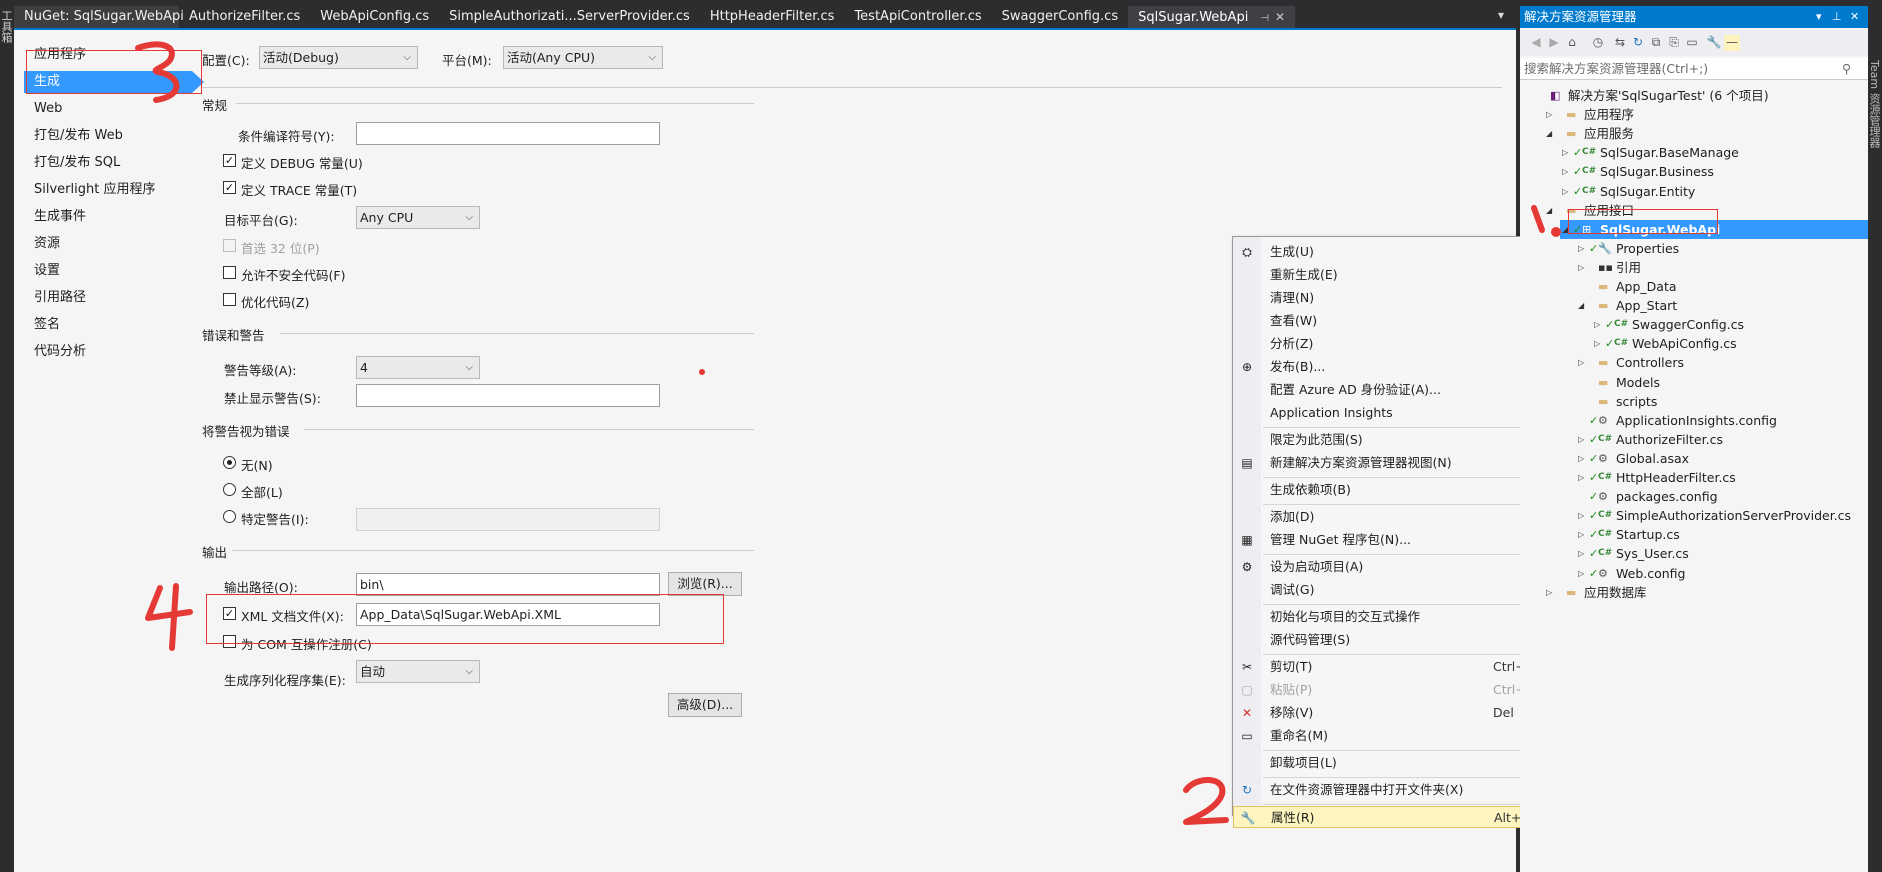 Image resolution: width=1882 pixels, height=872 pixels. Describe the element at coordinates (1694, 171) in the screenshot. I see `tree-item-4: ▷ ✓ C# SqlSugar.Business` at that location.